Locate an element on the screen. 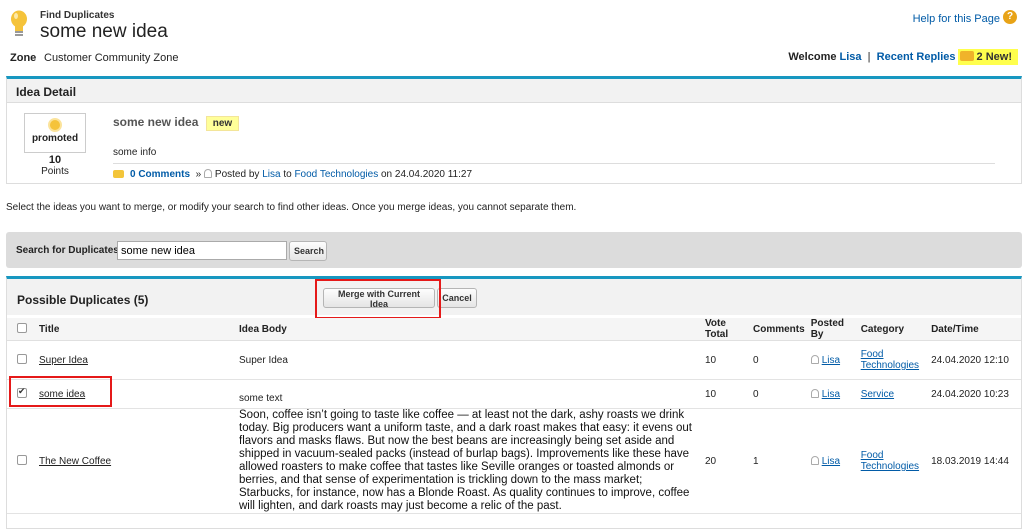  zone-name: Customer Community Zone is located at coordinates (111, 58).